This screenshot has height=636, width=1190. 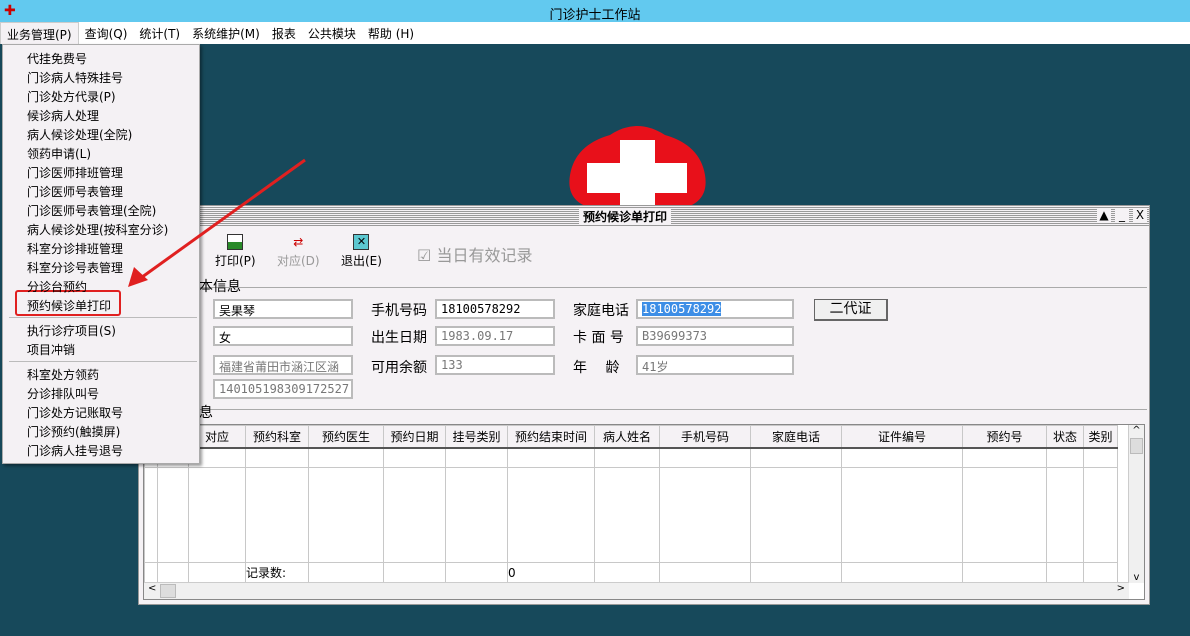 I want to click on birth-label: 出生日期, so click(x=399, y=338).